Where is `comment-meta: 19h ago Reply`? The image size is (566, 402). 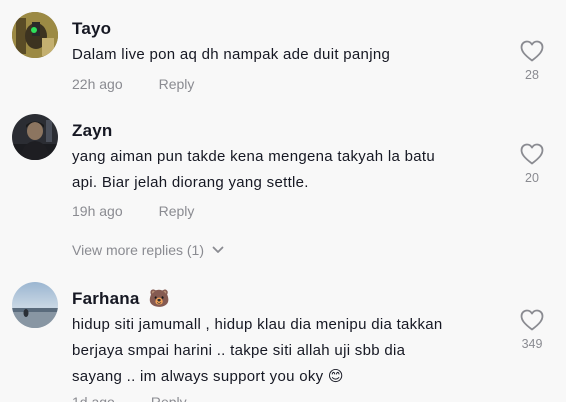 comment-meta: 19h ago Reply is located at coordinates (133, 211).